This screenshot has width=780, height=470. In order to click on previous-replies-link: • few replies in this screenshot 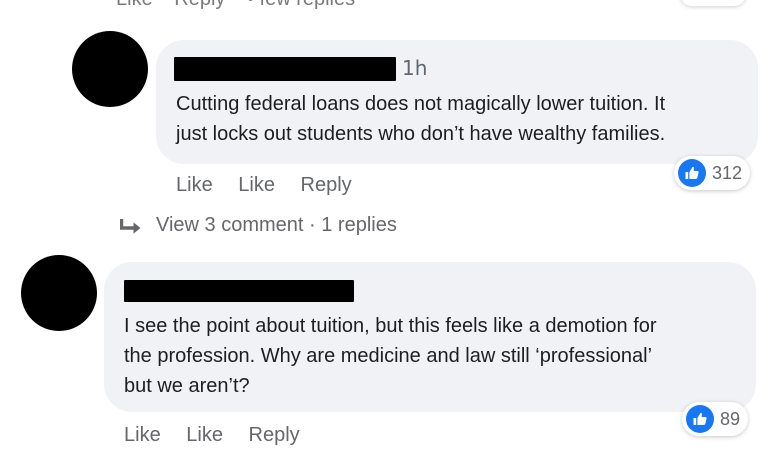, I will do `click(301, 5)`.